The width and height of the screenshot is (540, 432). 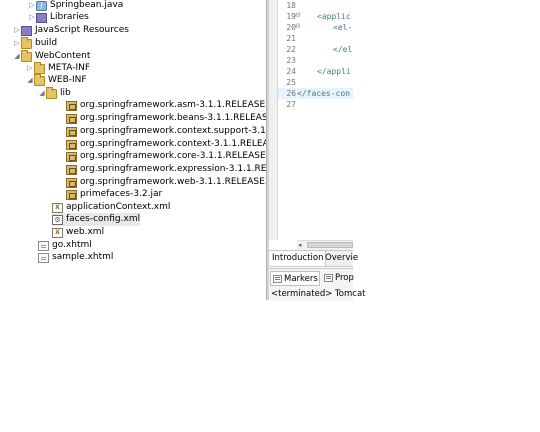 I want to click on line-number: 20, so click(x=291, y=27).